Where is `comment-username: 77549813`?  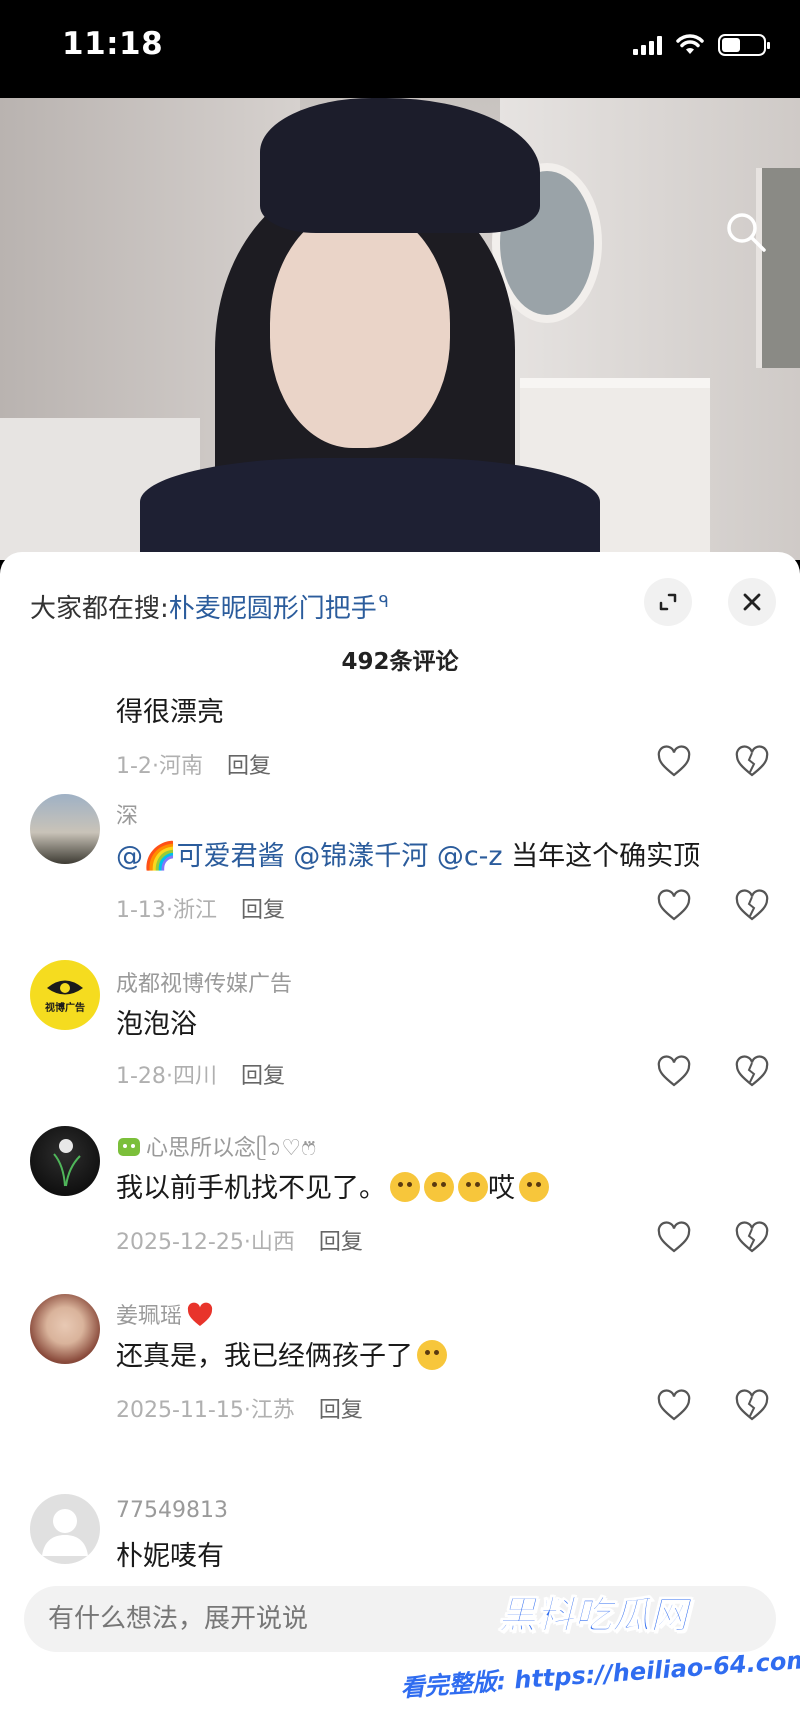 comment-username: 77549813 is located at coordinates (172, 1510).